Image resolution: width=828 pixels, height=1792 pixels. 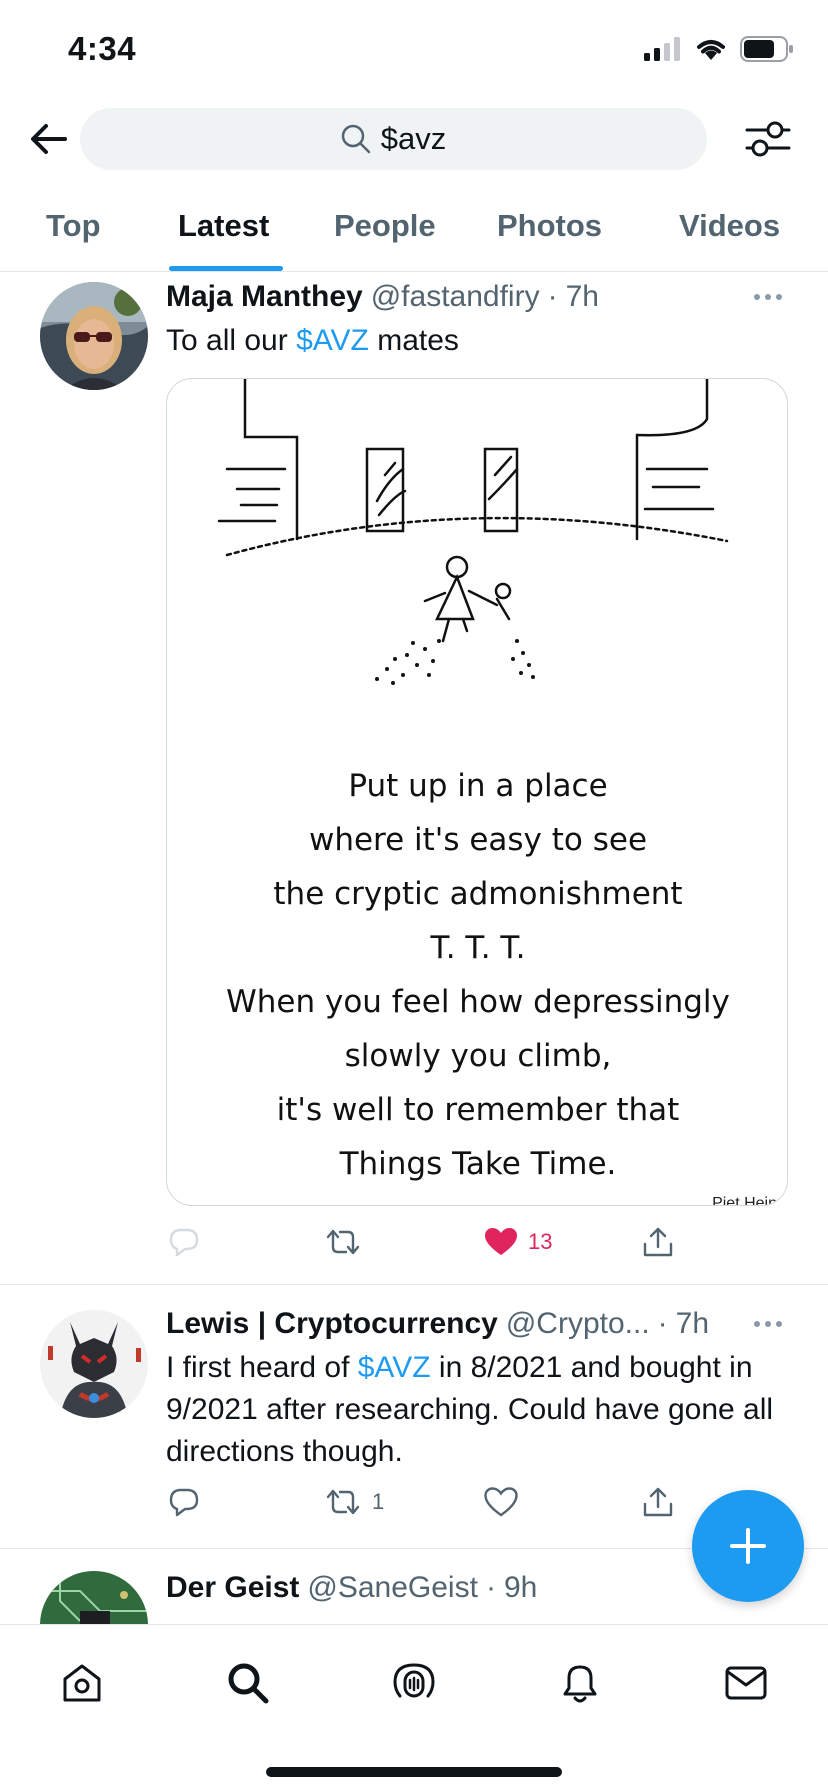 I want to click on sliders-icon, so click(x=768, y=139).